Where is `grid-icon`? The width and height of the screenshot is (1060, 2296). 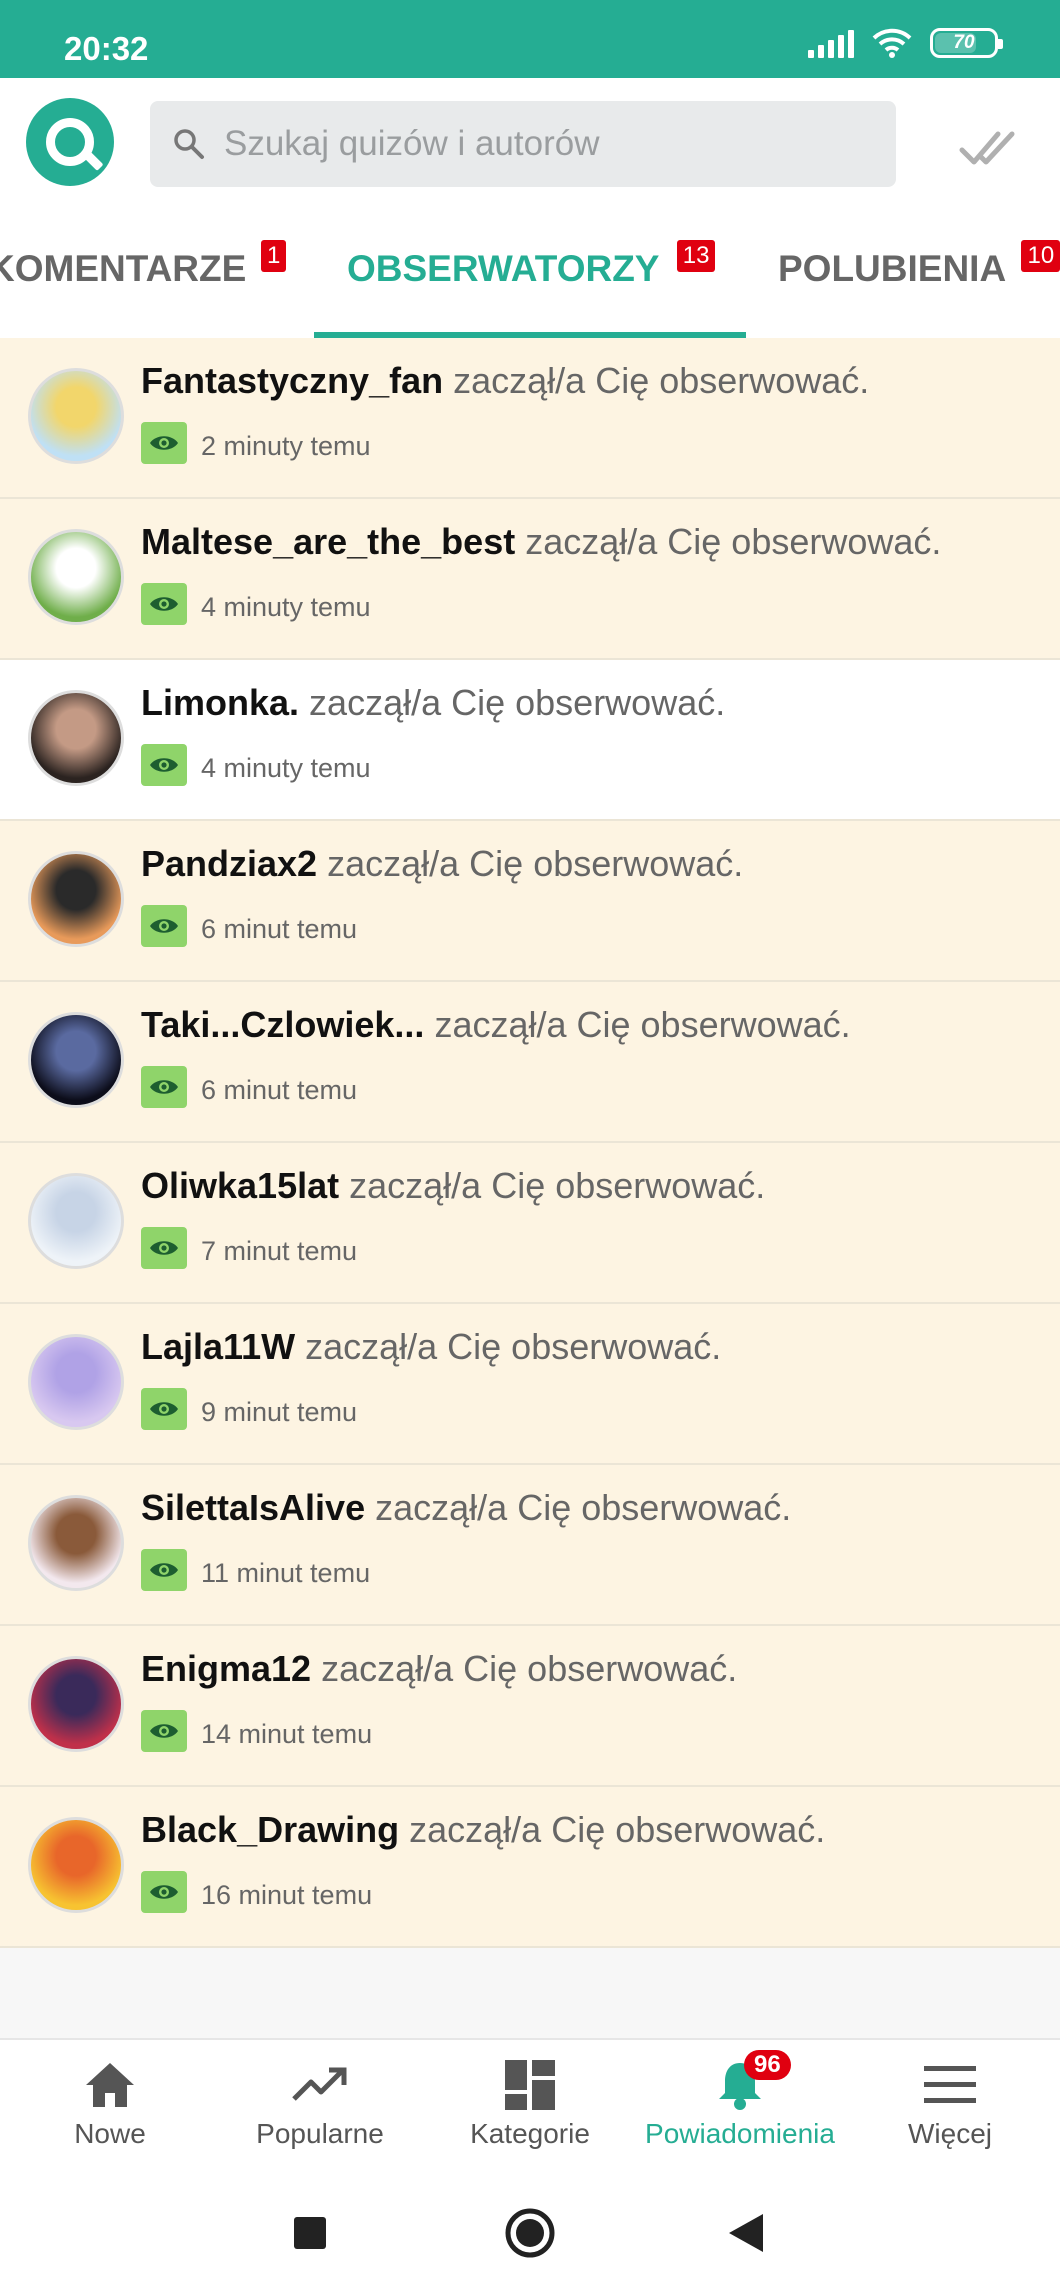
grid-icon is located at coordinates (530, 2085).